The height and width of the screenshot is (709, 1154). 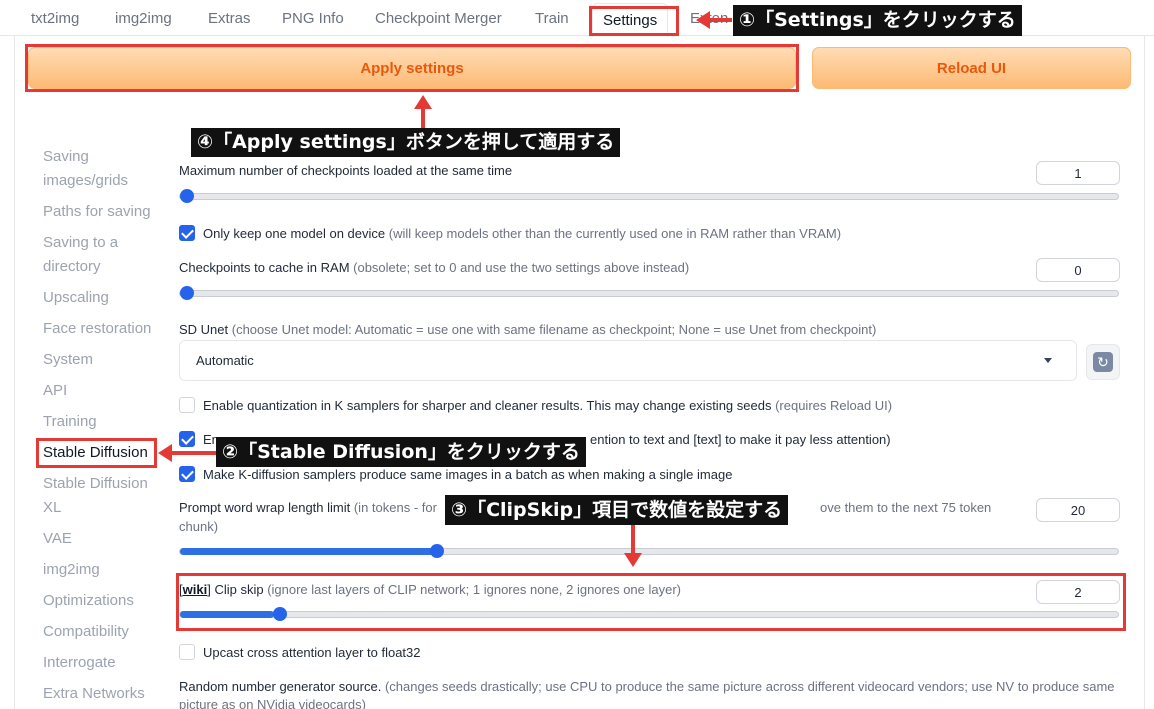 I want to click on clip-skip-slider, so click(x=649, y=614).